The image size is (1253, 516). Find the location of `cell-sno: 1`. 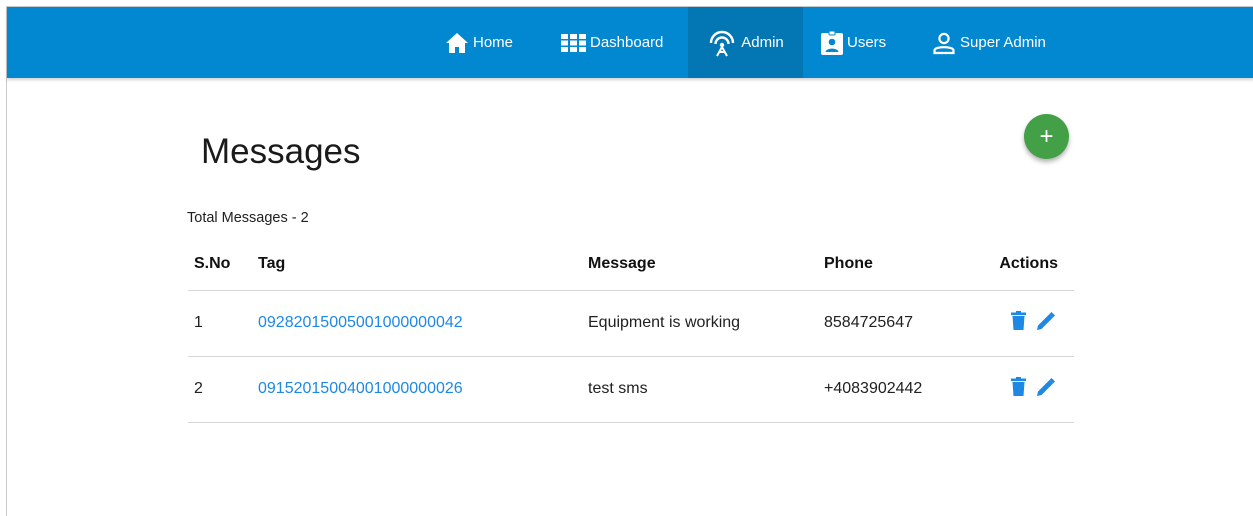

cell-sno: 1 is located at coordinates (223, 323).